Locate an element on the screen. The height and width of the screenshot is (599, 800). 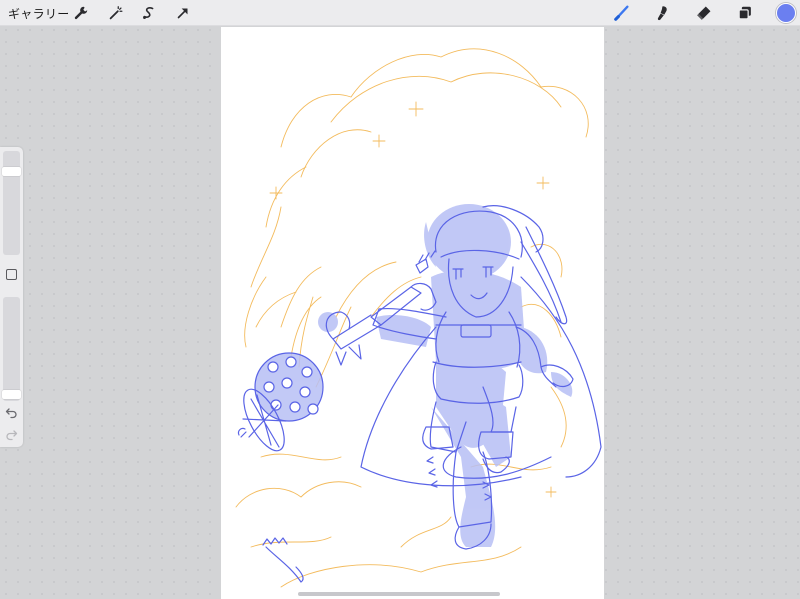
eraser-icon is located at coordinates (704, 13).